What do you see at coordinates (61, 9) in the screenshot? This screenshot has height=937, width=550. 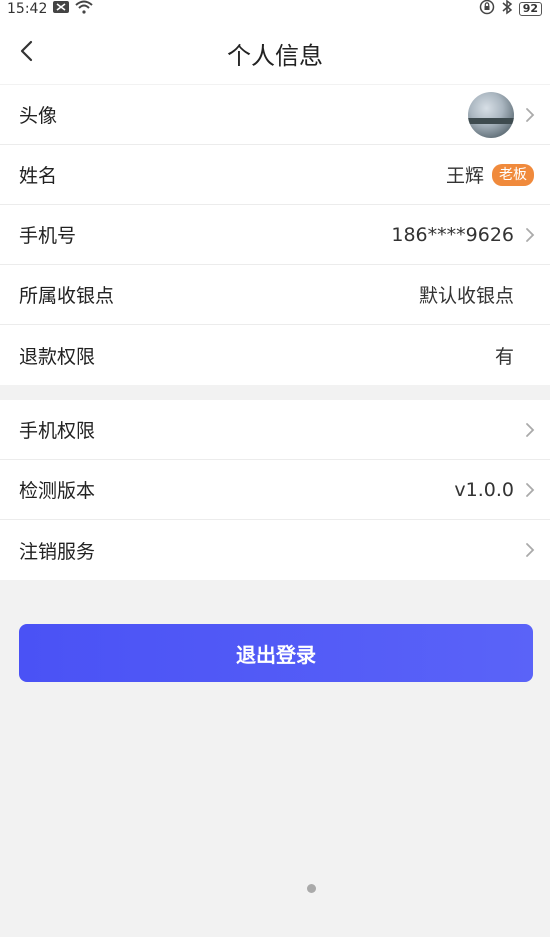 I see `notification-icon` at bounding box center [61, 9].